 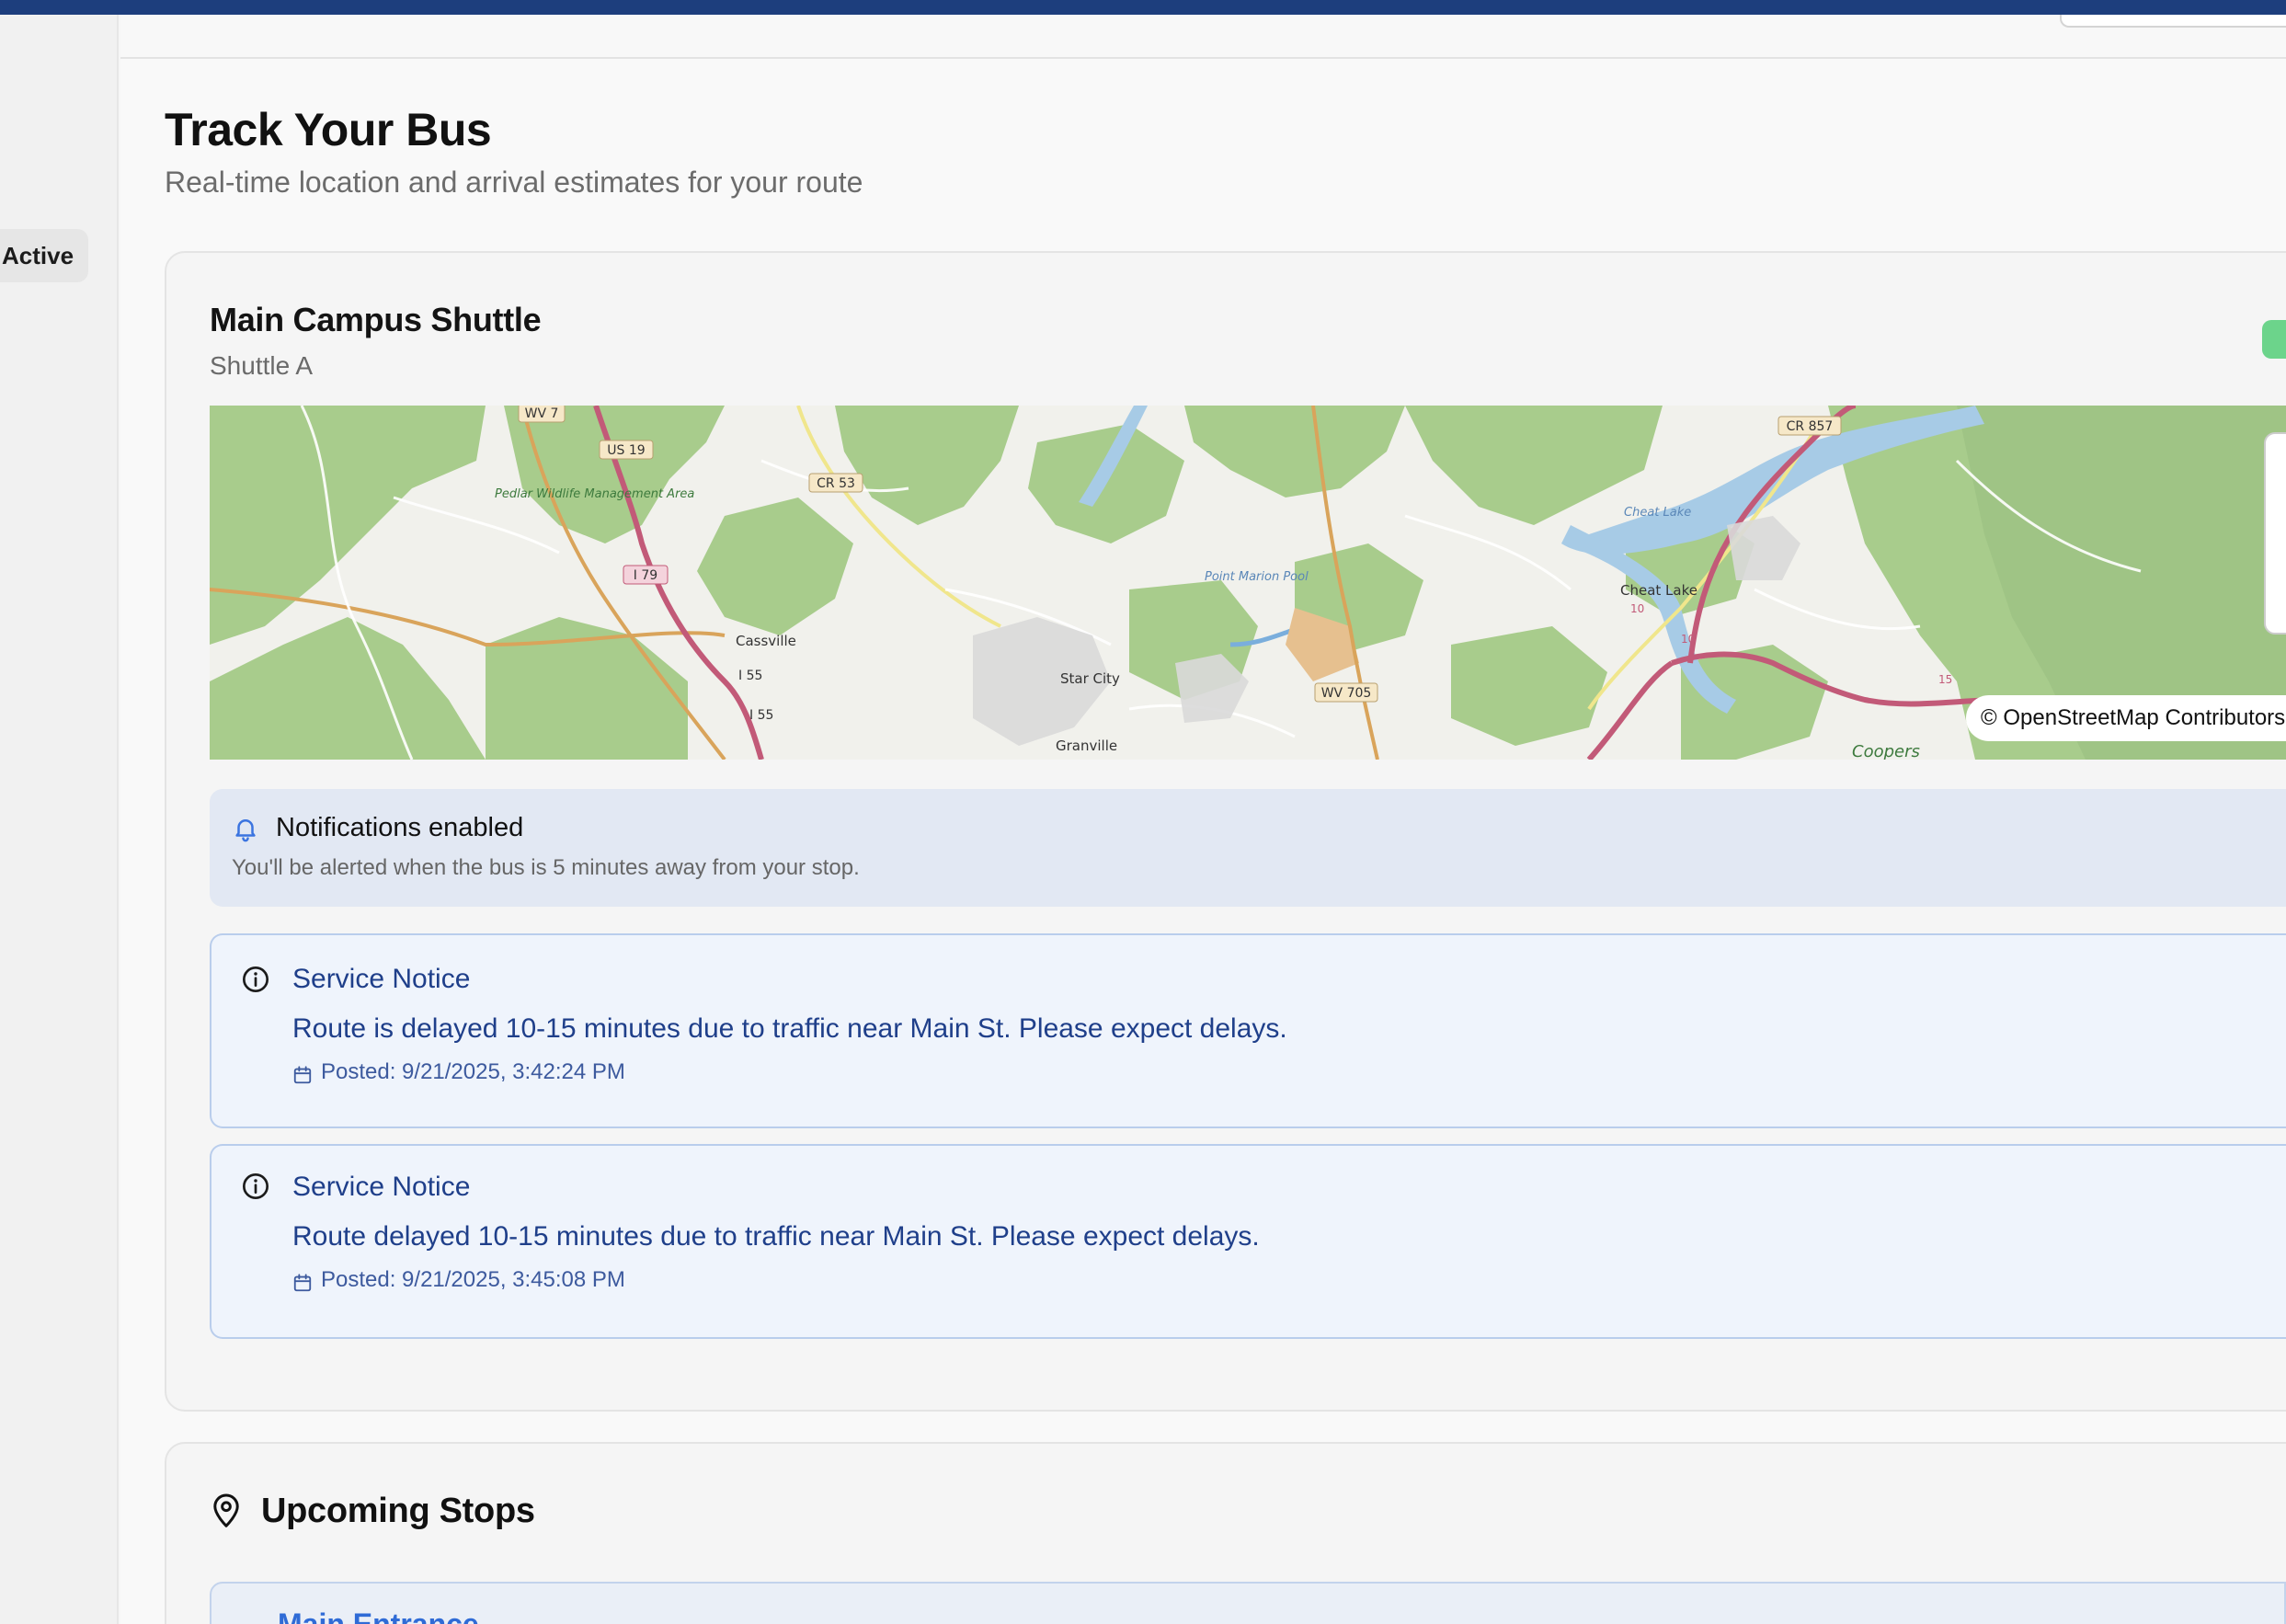 I want to click on map-label-us19: US 19, so click(x=626, y=450).